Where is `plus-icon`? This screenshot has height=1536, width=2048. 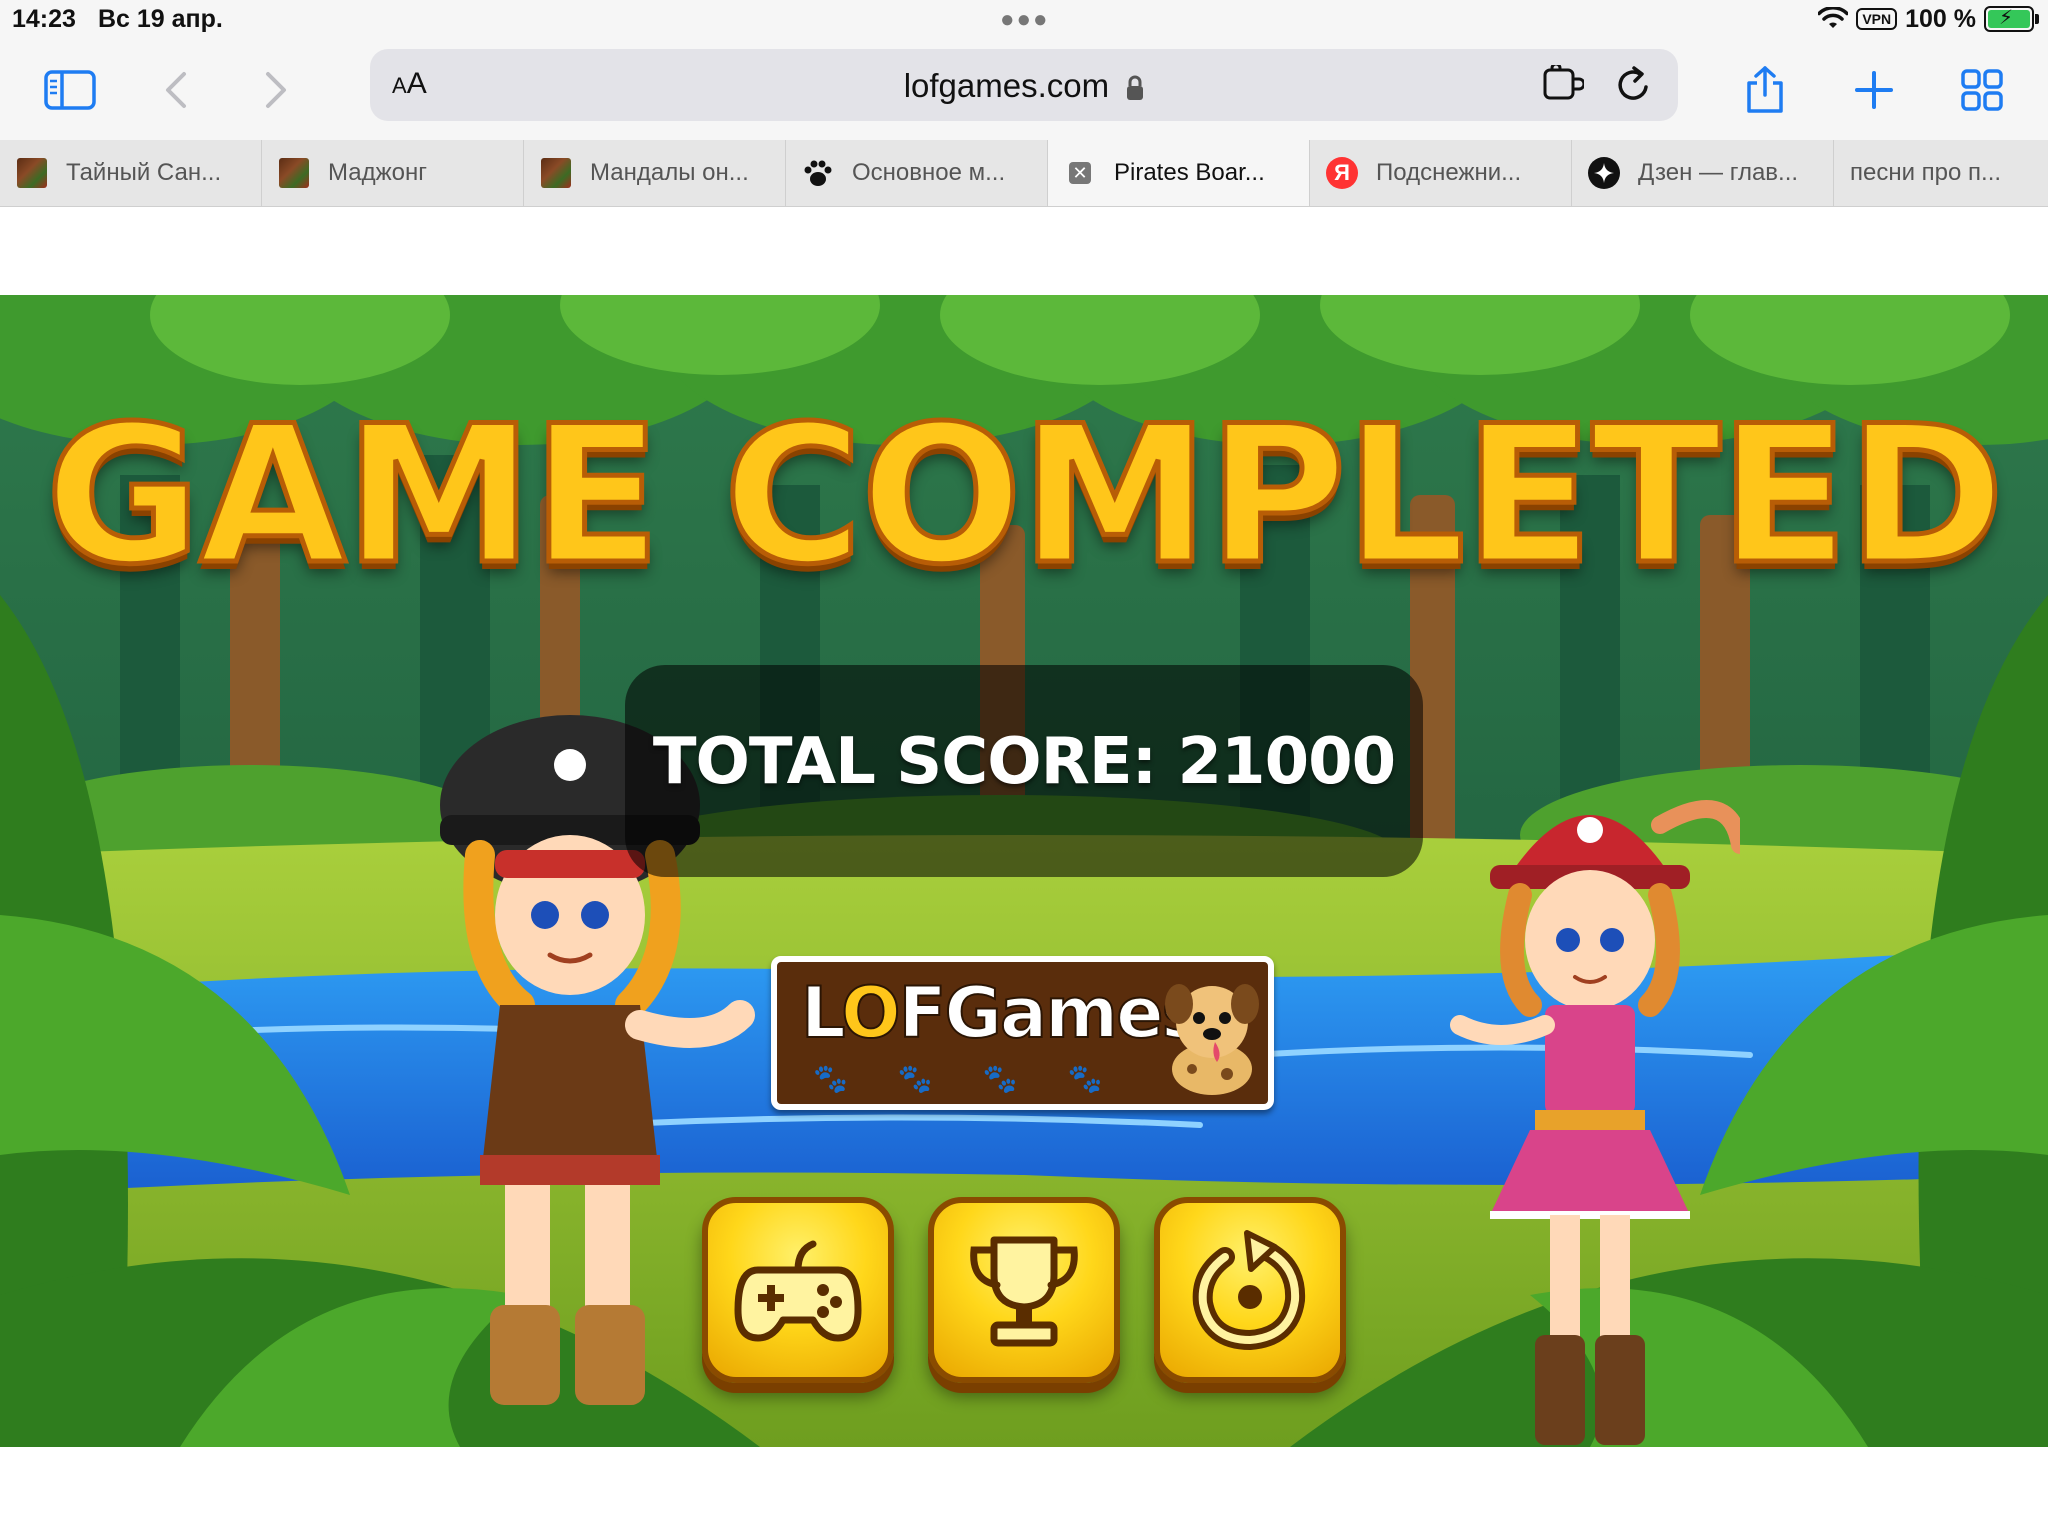
plus-icon is located at coordinates (1874, 90).